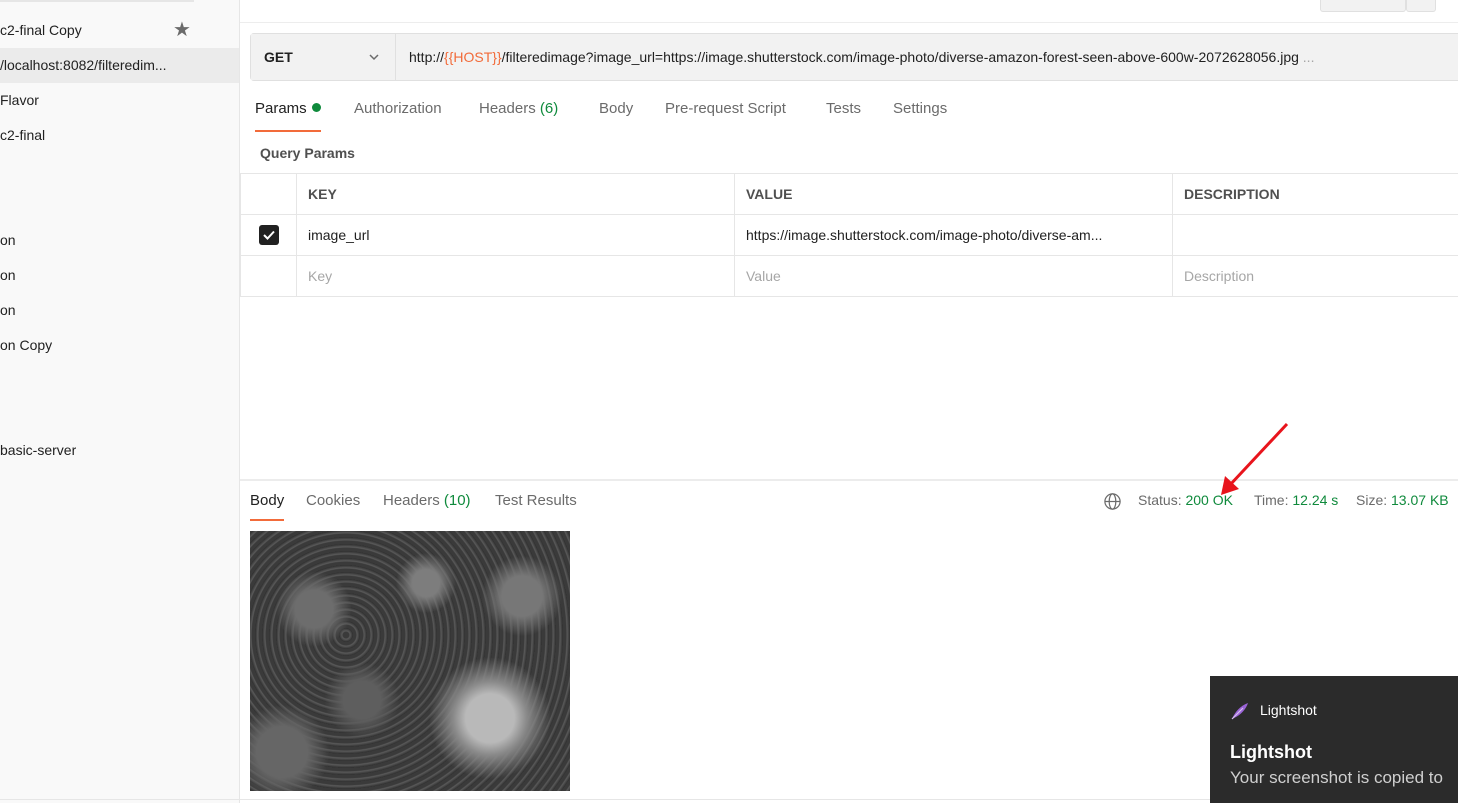 Image resolution: width=1458 pixels, height=803 pixels. Describe the element at coordinates (1160, 500) in the screenshot. I see `status-label: Status:` at that location.